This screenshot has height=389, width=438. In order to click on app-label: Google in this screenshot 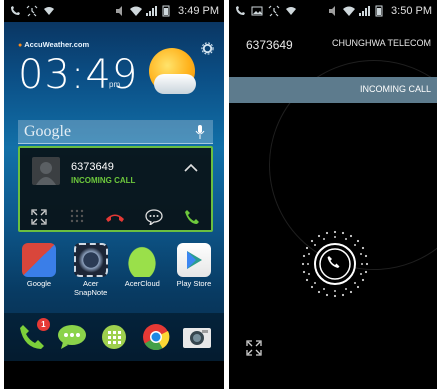, I will do `click(39, 283)`.